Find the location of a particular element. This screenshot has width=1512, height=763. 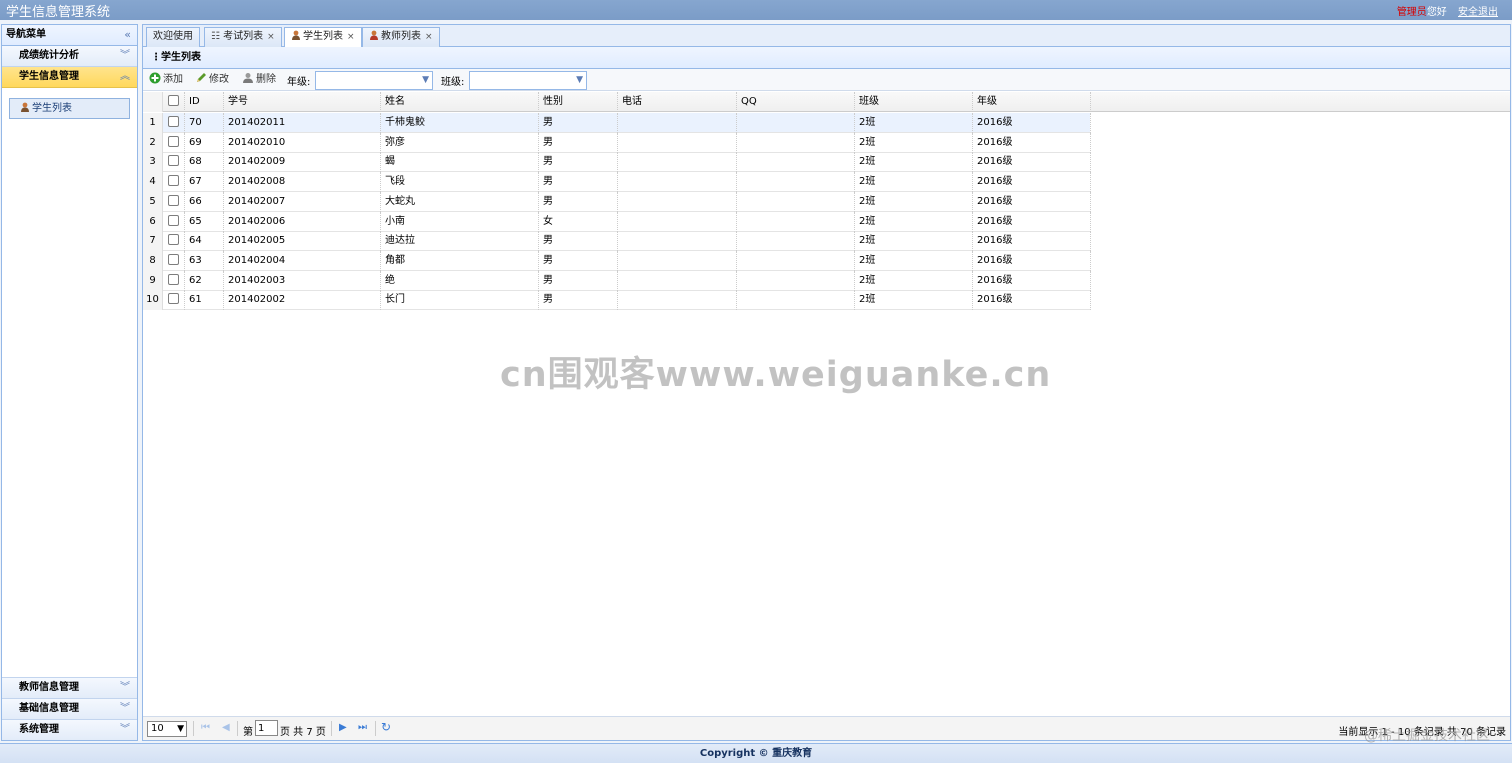

sidebar-section-base-info: 基础信息管理 ︾ is located at coordinates (69, 708).